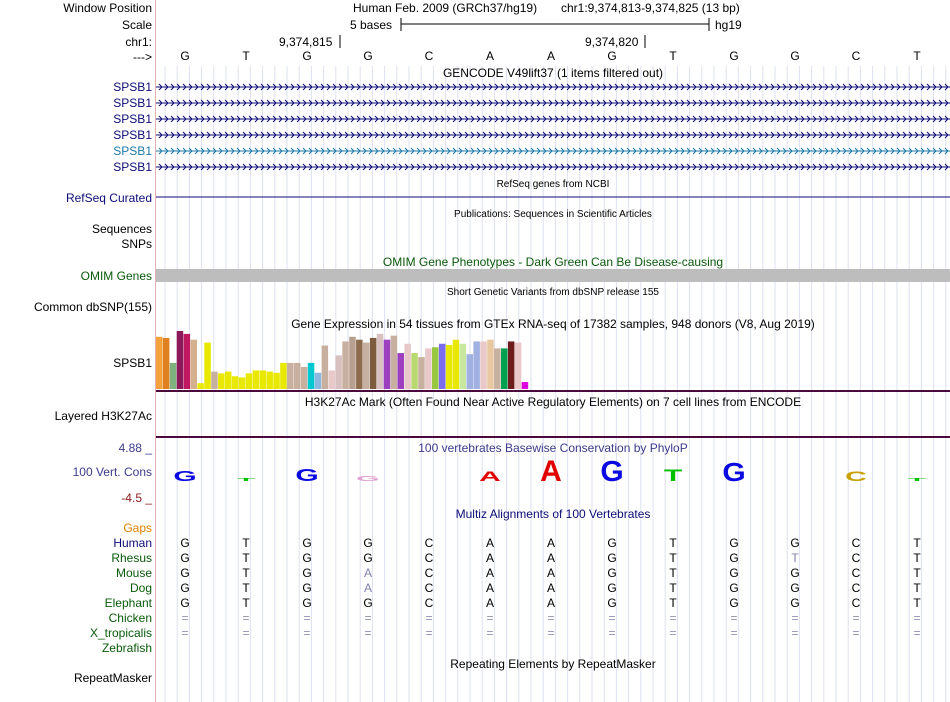  What do you see at coordinates (246, 479) in the screenshot?
I see `phylop-base-letter: T` at bounding box center [246, 479].